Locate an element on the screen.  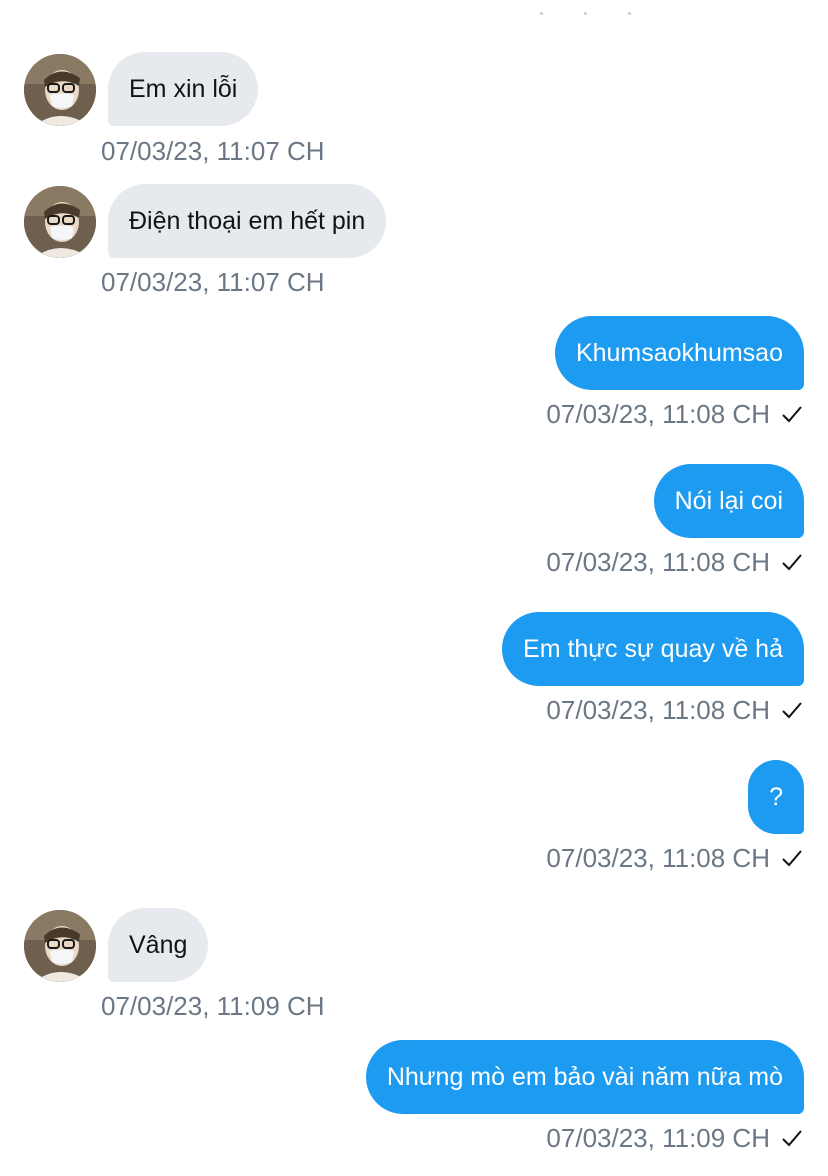
message-text: Em xin lỗi is located at coordinates (183, 89).